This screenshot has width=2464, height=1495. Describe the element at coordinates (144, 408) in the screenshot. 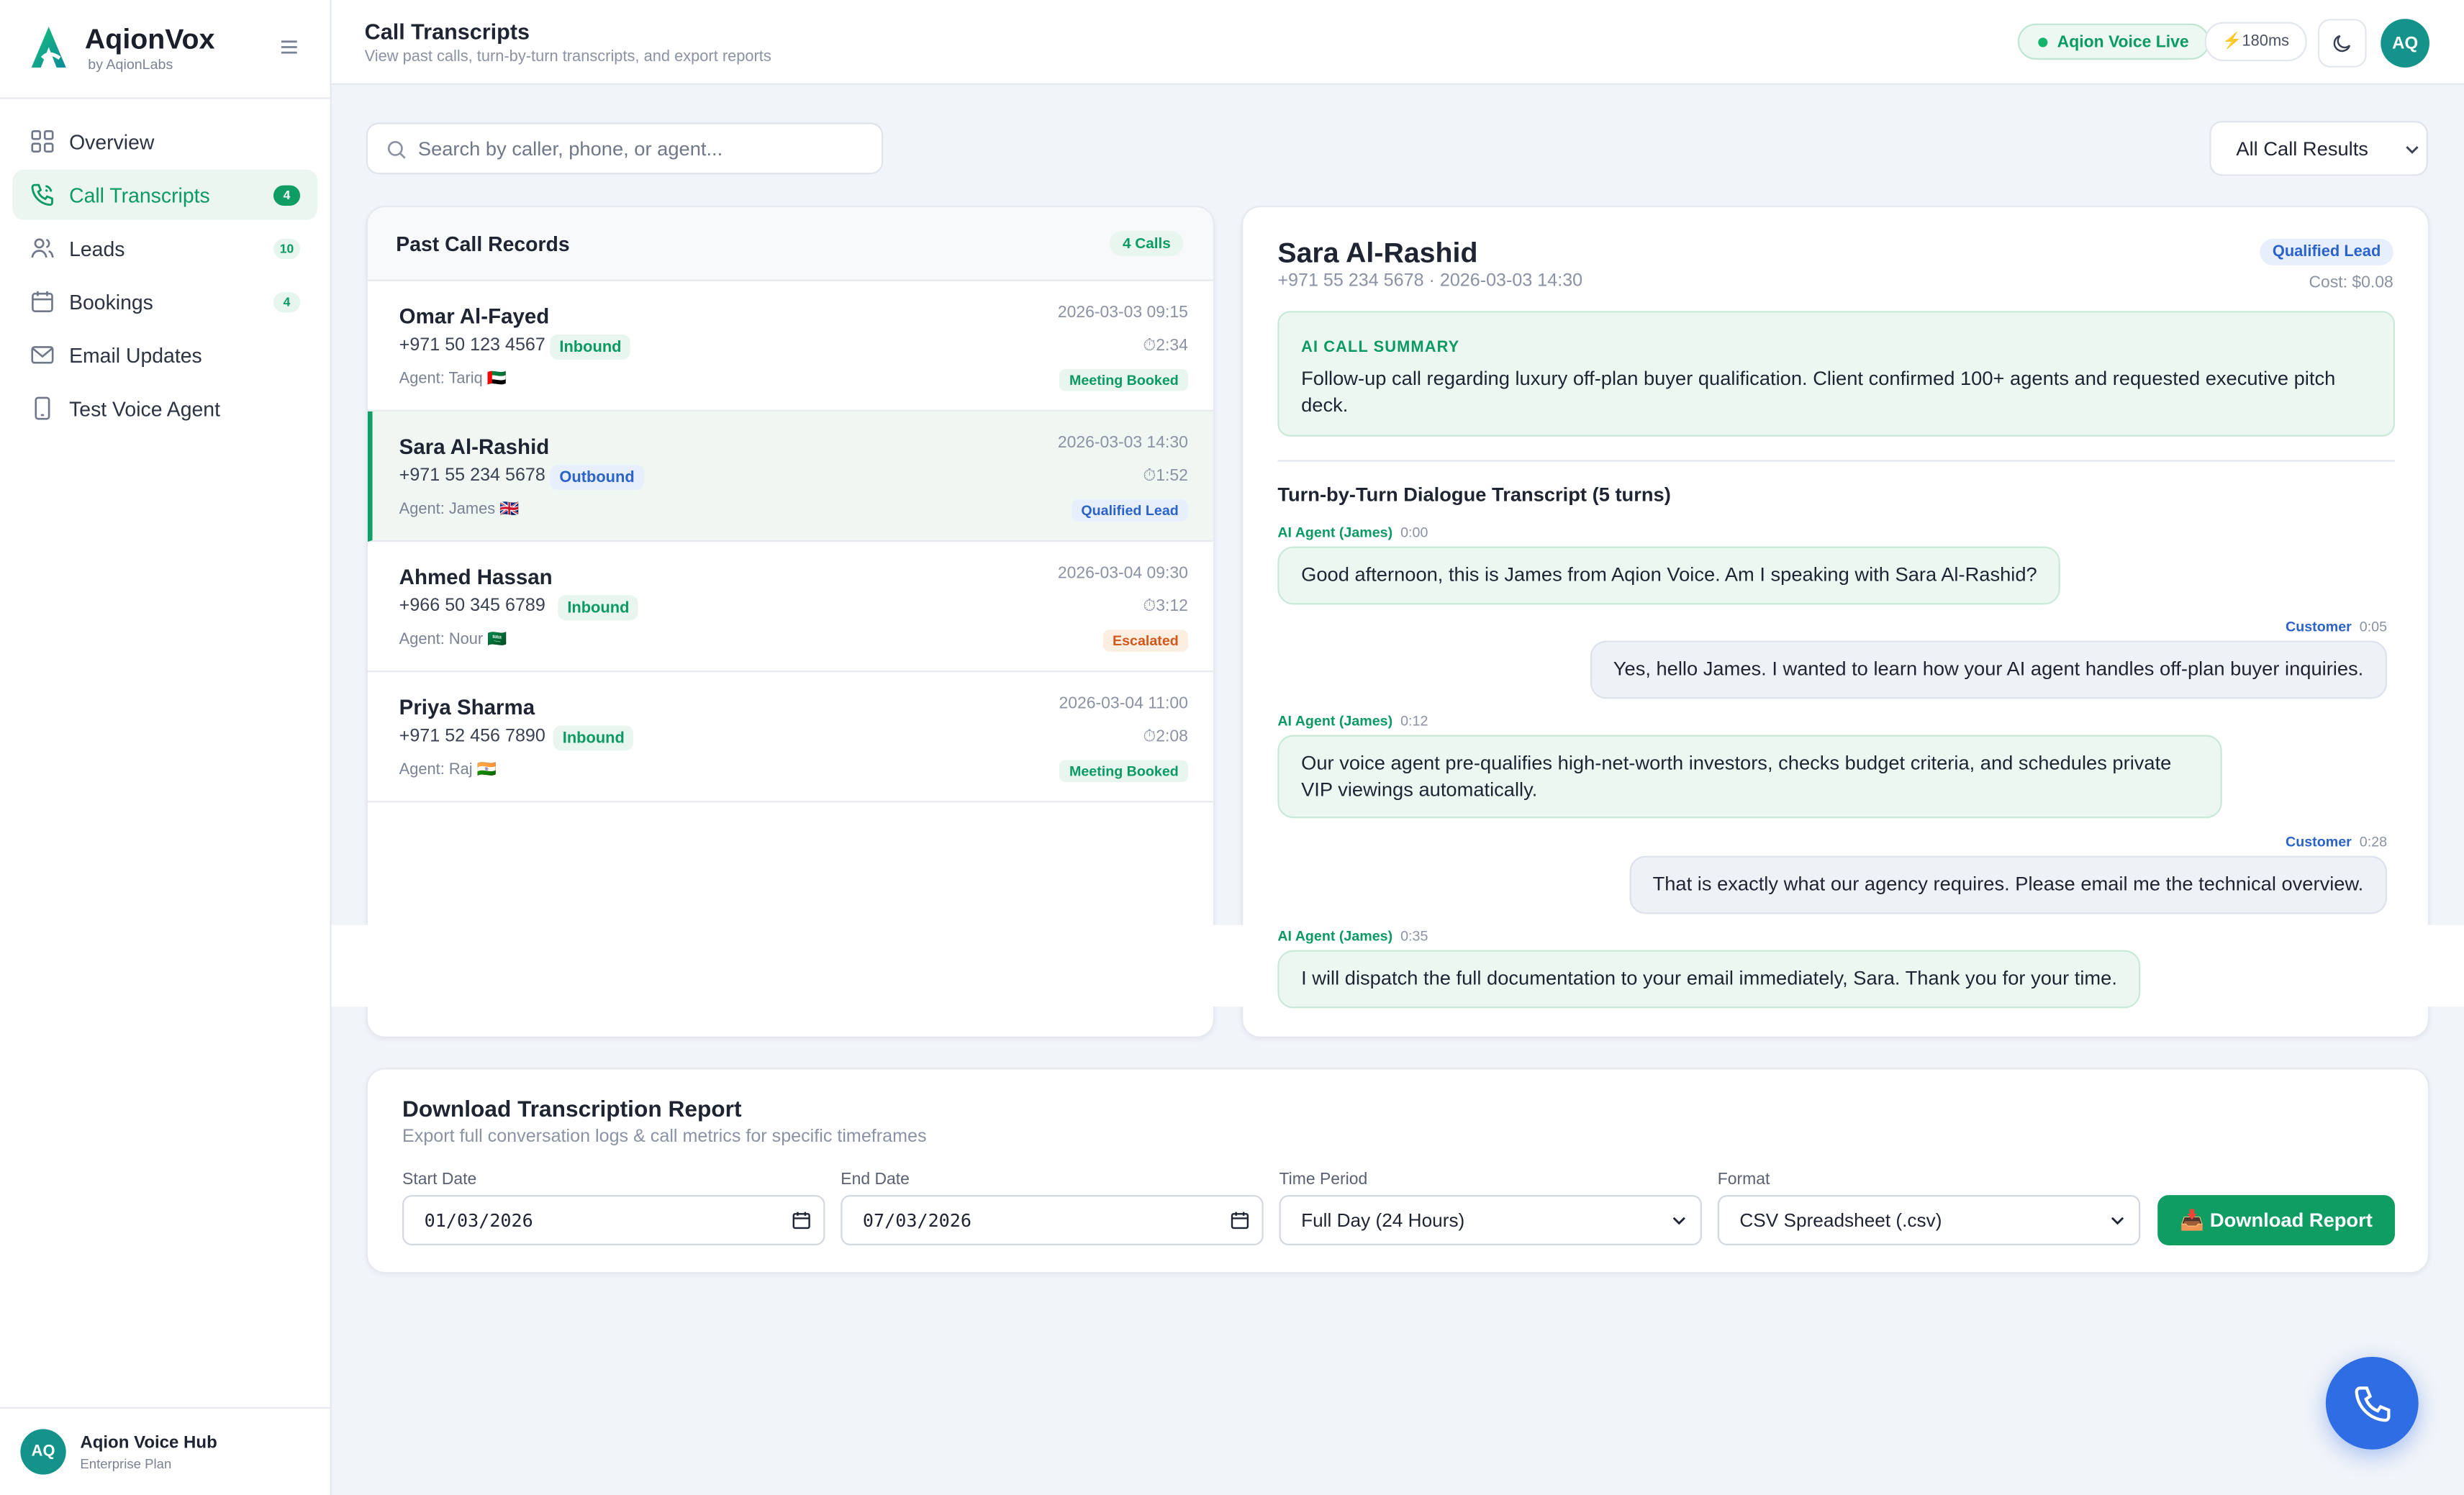

I see `sidebar-item-label: Test Voice Agent` at that location.